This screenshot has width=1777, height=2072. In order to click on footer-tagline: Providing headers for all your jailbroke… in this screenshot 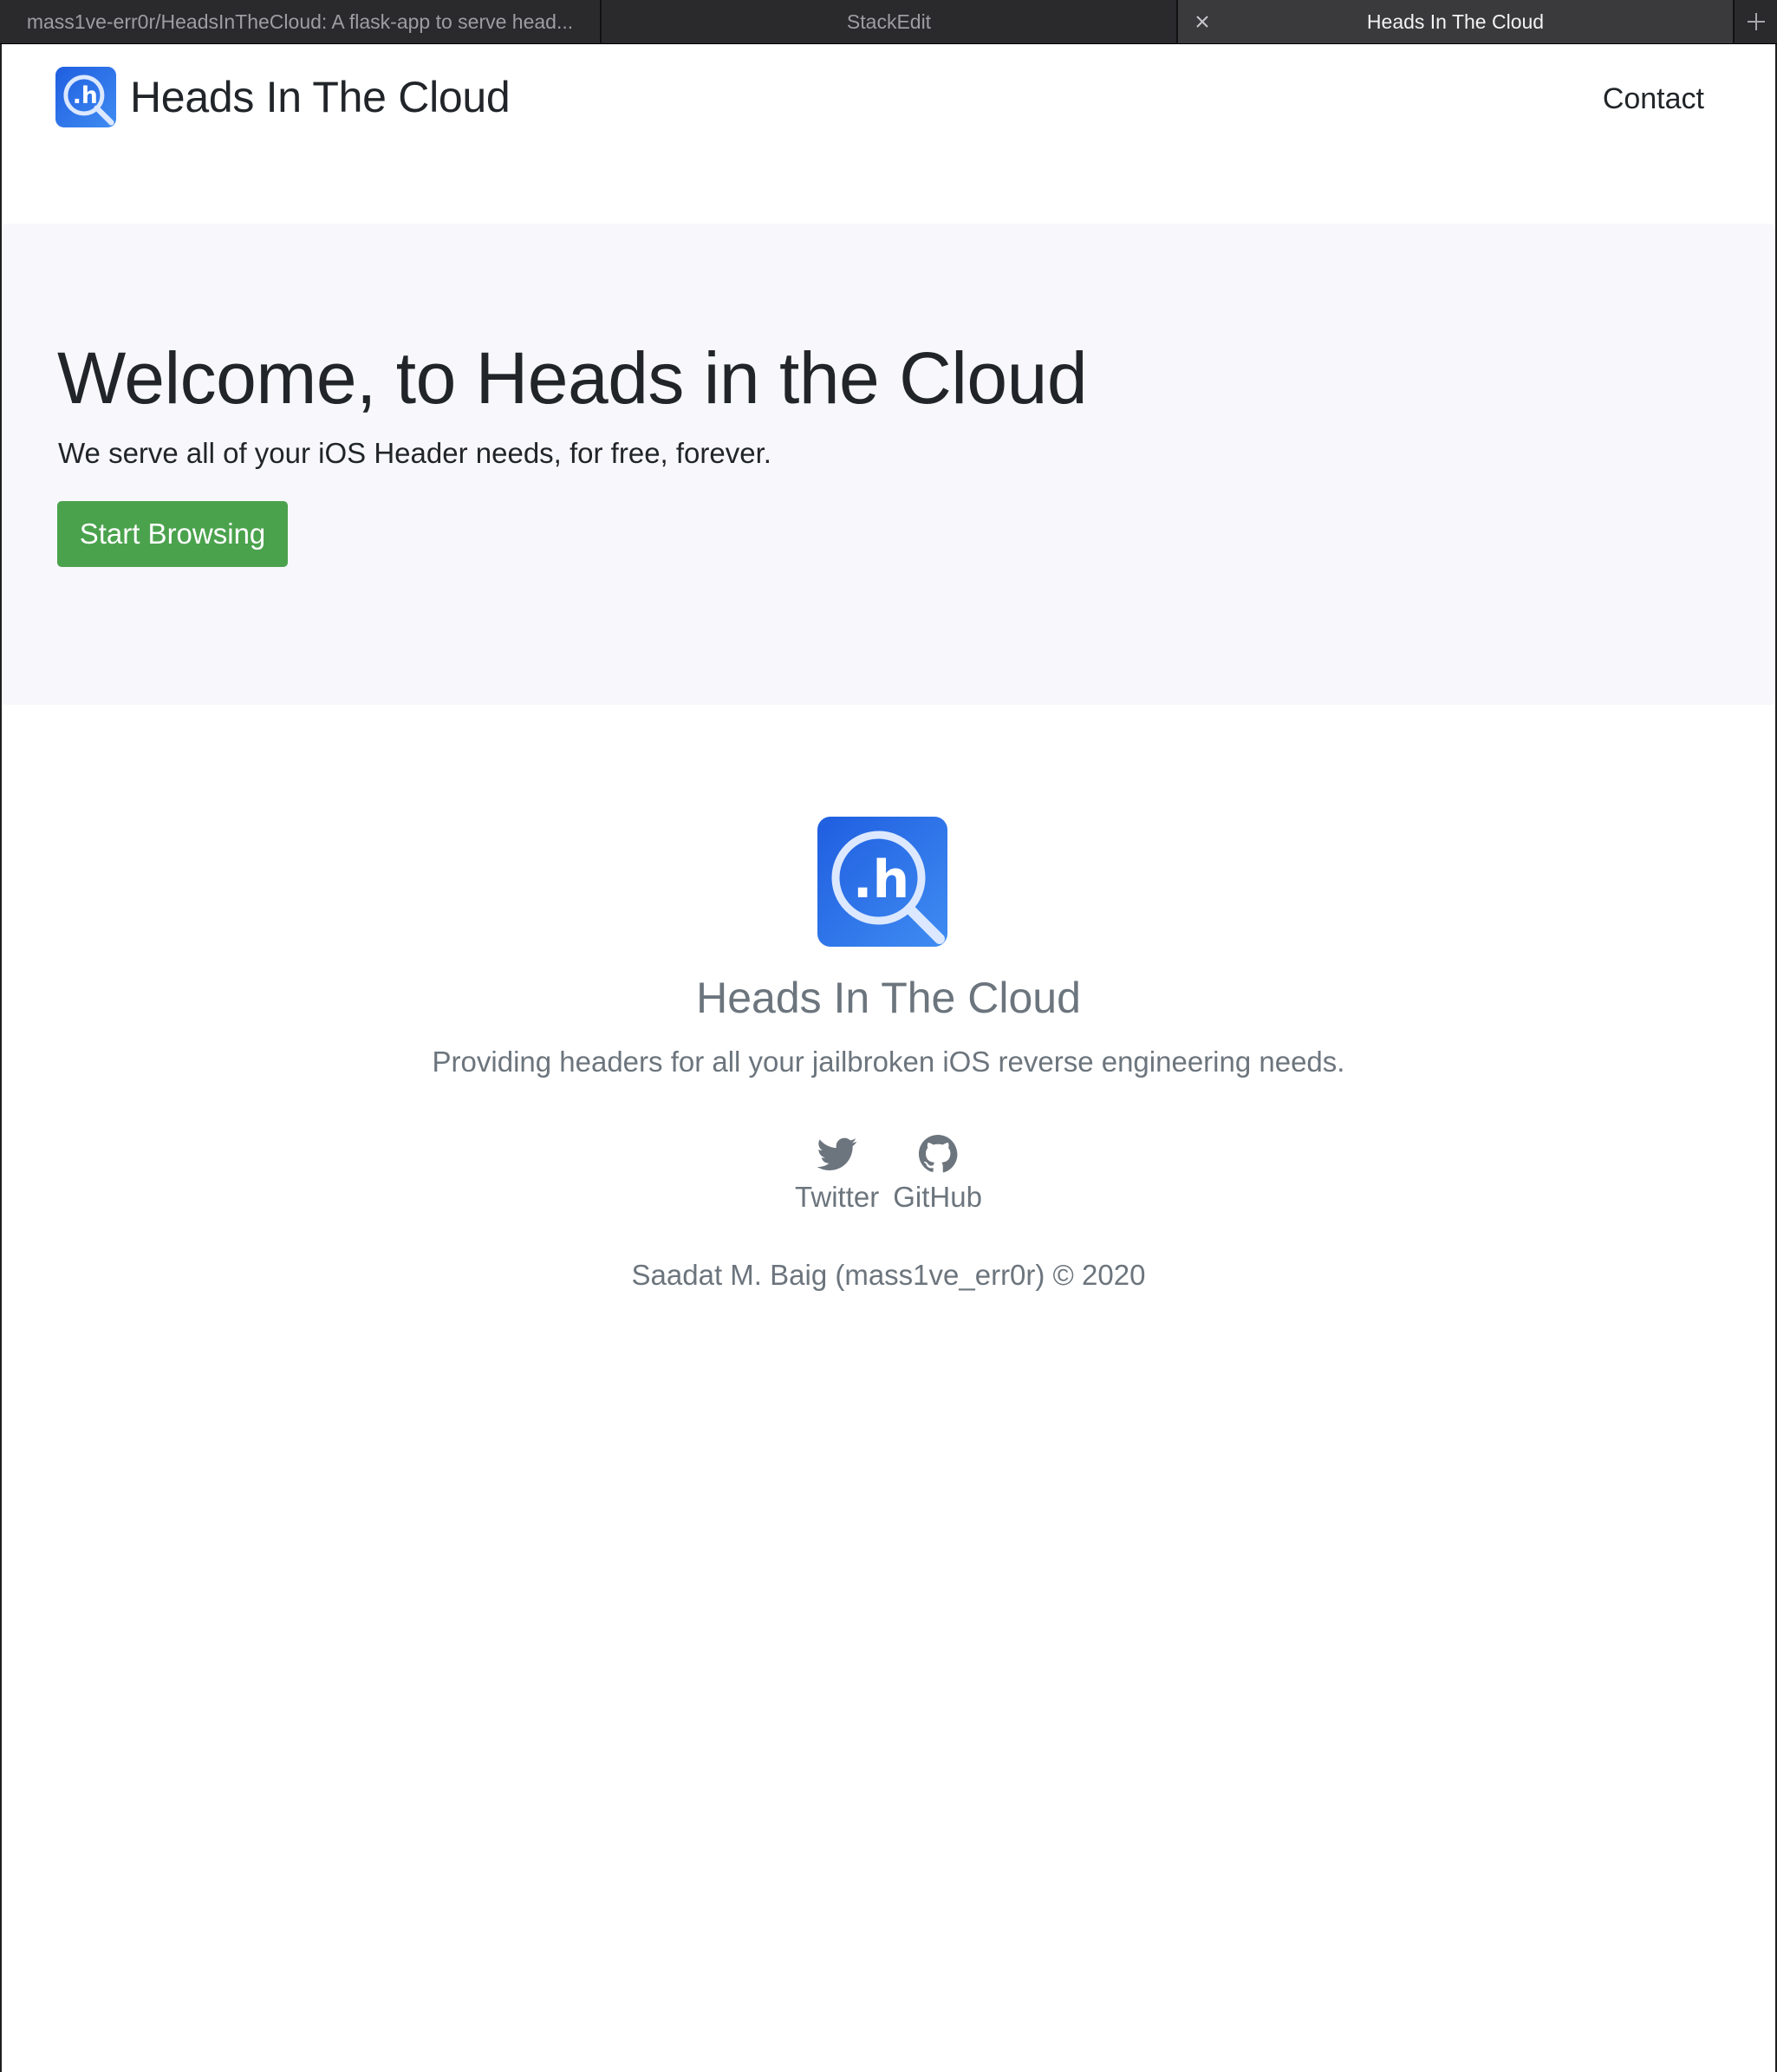, I will do `click(888, 1062)`.